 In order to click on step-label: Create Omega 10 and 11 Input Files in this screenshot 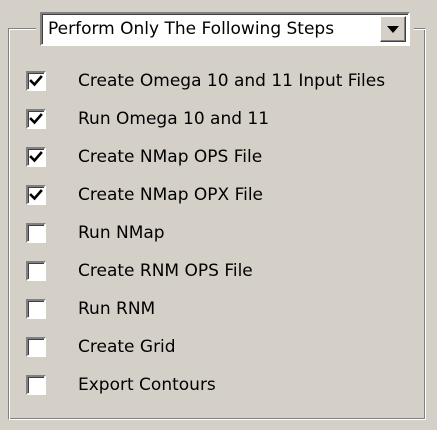, I will do `click(232, 81)`.